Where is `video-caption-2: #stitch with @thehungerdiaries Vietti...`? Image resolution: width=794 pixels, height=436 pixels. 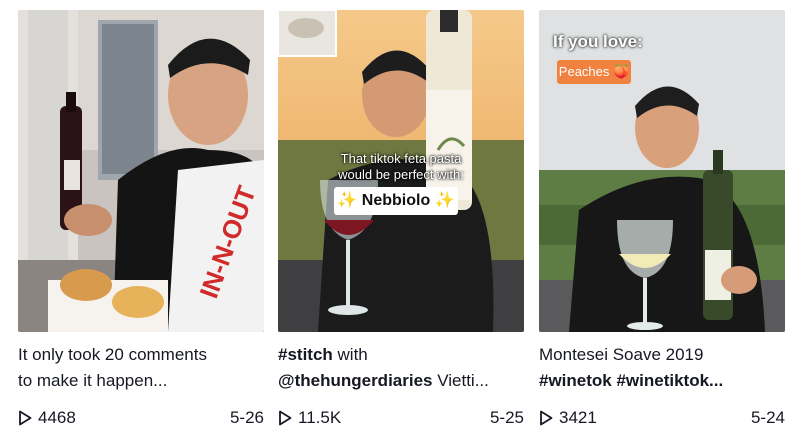 video-caption-2: #stitch with @thehungerdiaries Vietti... is located at coordinates (401, 368).